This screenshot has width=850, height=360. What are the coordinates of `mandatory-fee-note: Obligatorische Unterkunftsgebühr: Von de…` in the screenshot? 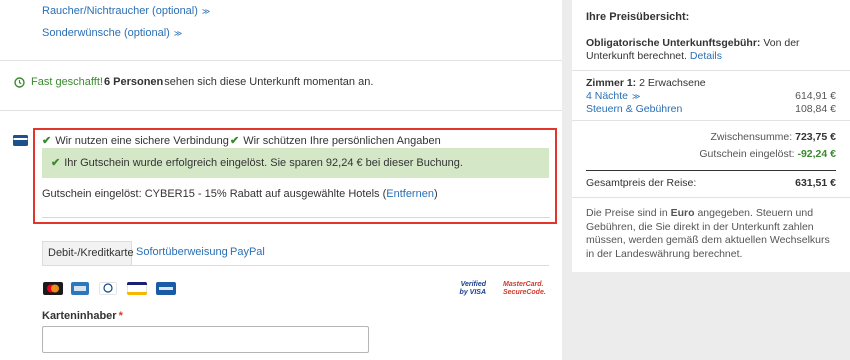 It's located at (713, 50).